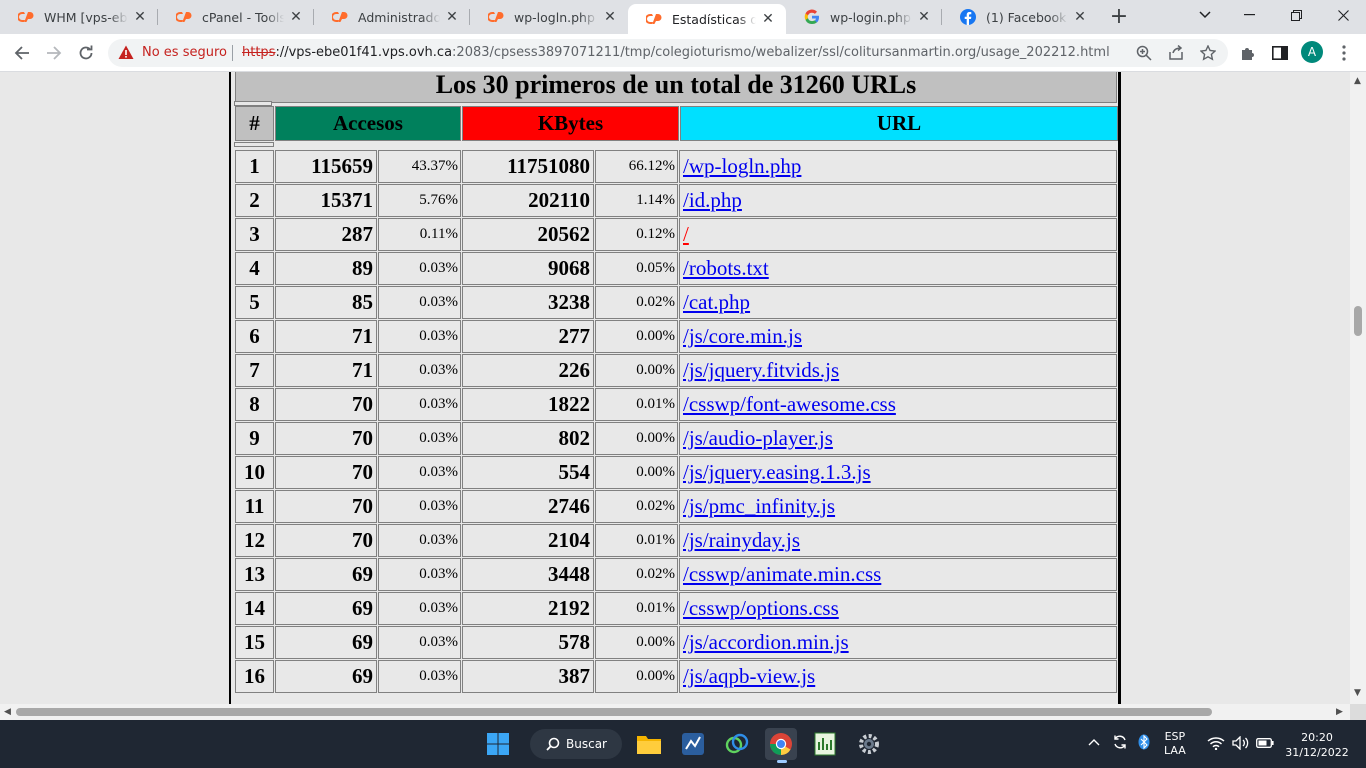 The image size is (1366, 768). Describe the element at coordinates (326, 370) in the screenshot. I see `hits-count: 71` at that location.